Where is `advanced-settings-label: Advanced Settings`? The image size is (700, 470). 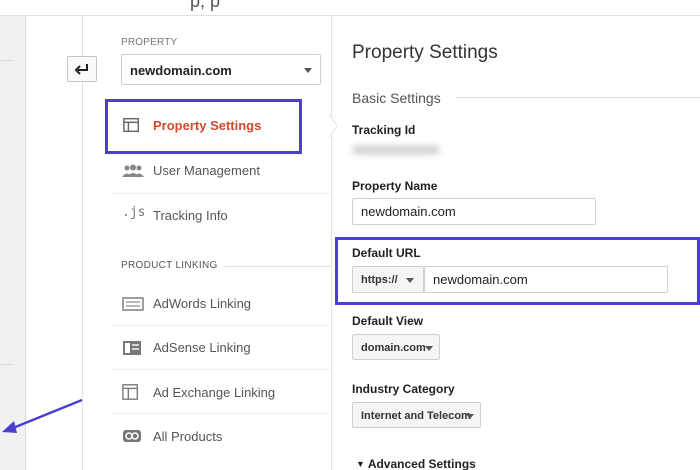 advanced-settings-label: Advanced Settings is located at coordinates (421, 463).